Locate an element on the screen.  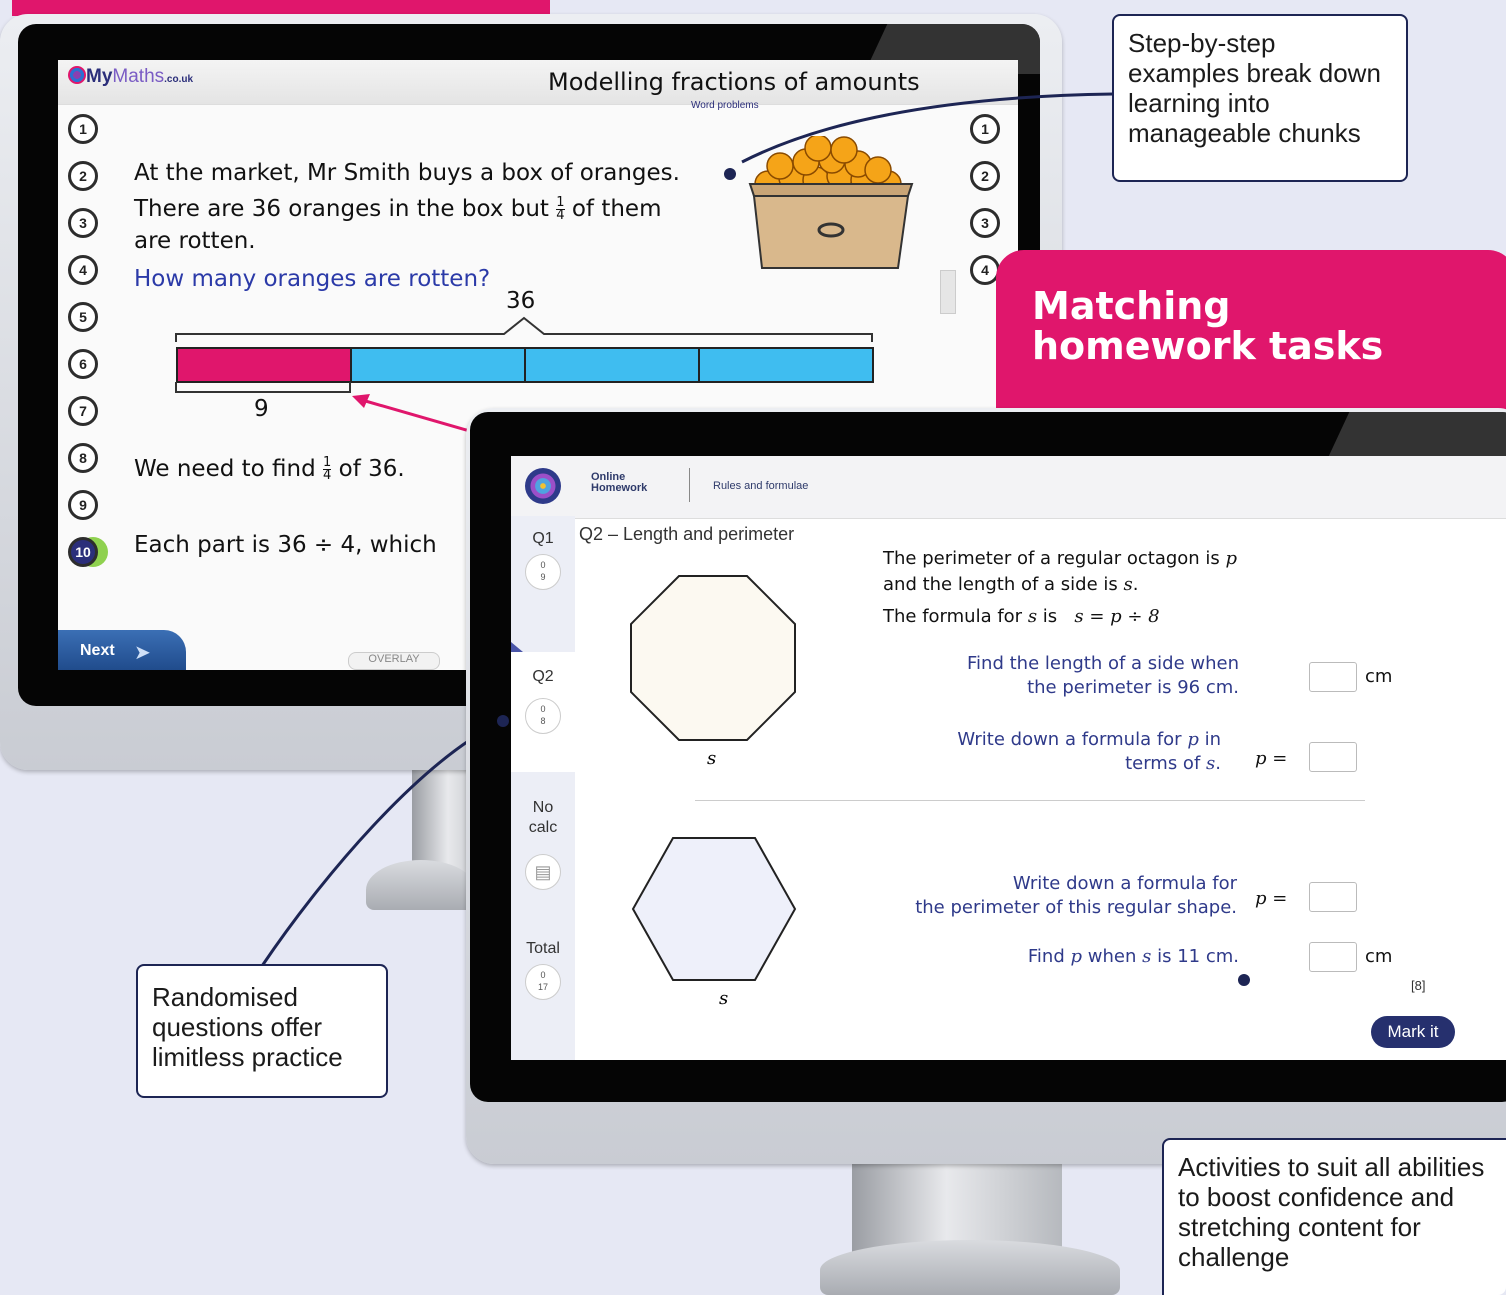
octagon-shape is located at coordinates (713, 658).